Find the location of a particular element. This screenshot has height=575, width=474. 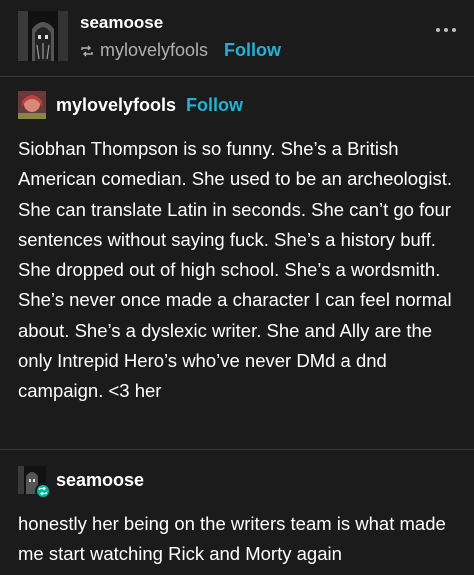

trail-item-header: mylovelyfools Follow is located at coordinates (130, 105).